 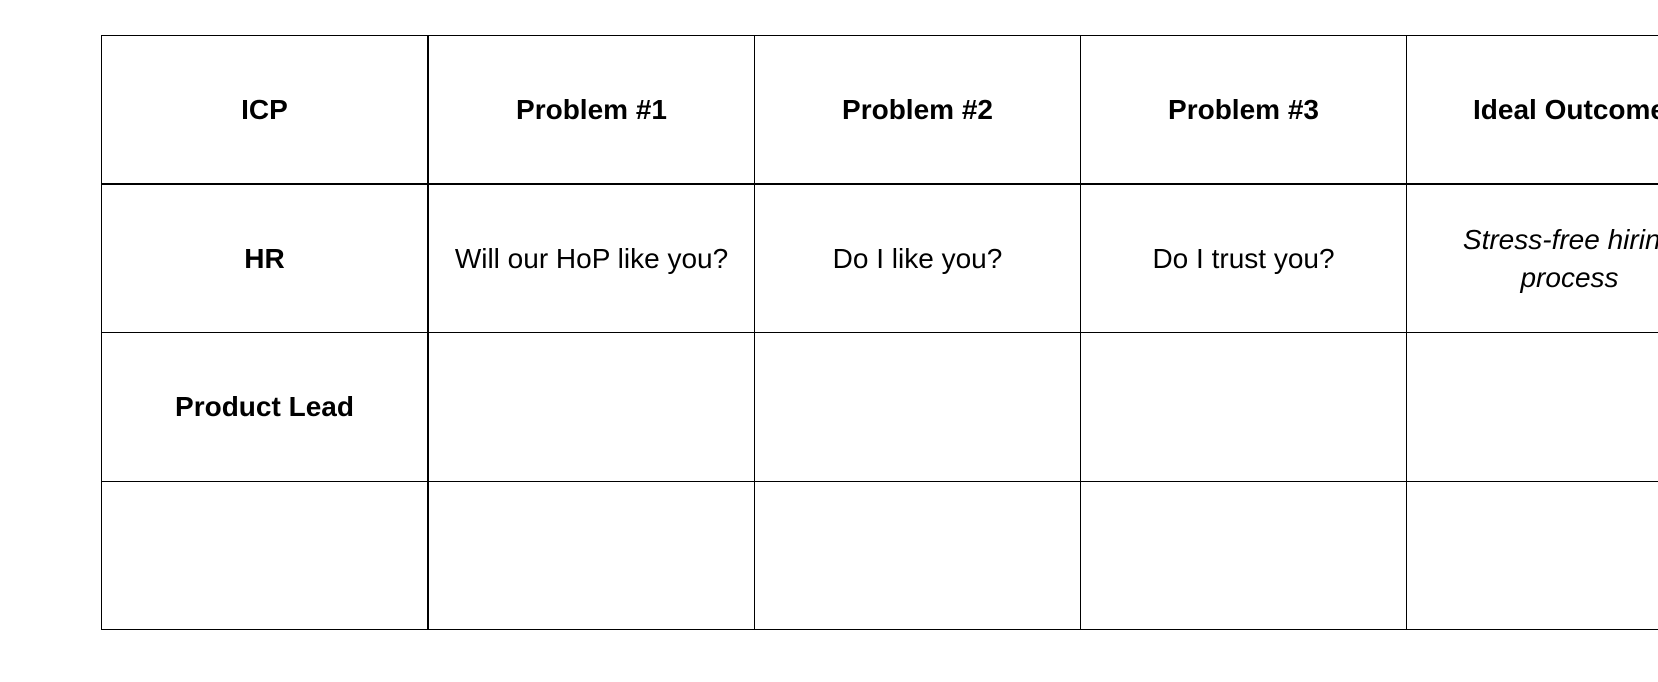 I want to click on header-ideal-outcome: Ideal Outcome, so click(x=1532, y=110).